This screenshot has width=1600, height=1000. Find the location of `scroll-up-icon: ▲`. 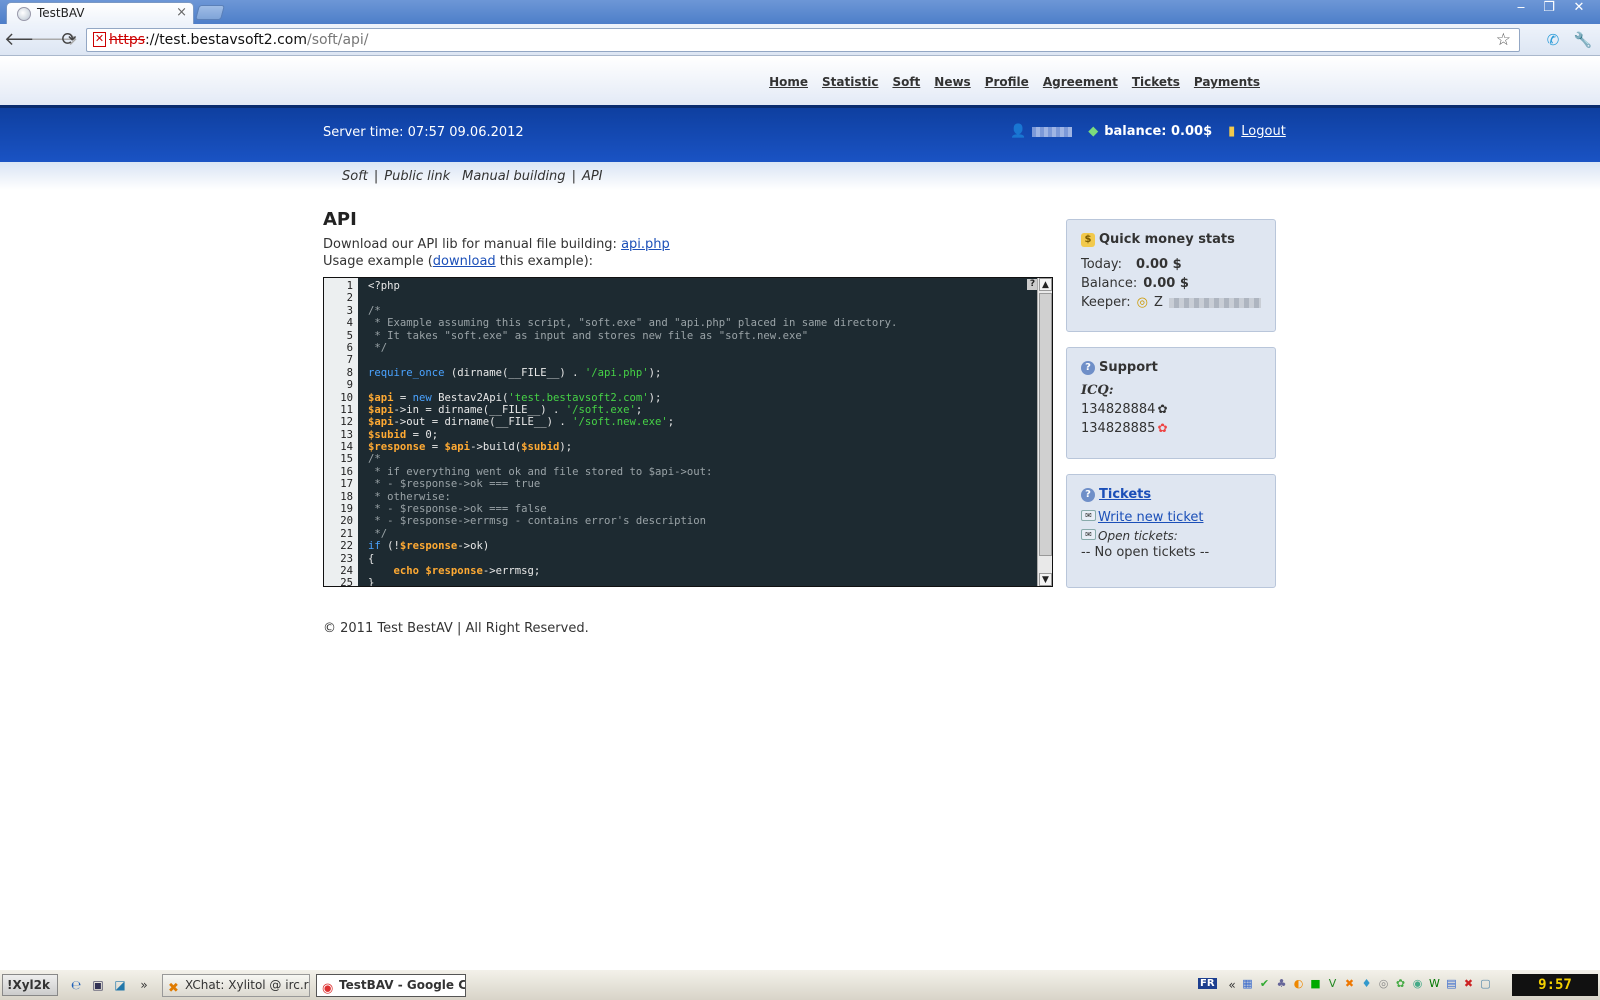

scroll-up-icon: ▲ is located at coordinates (1045, 284).